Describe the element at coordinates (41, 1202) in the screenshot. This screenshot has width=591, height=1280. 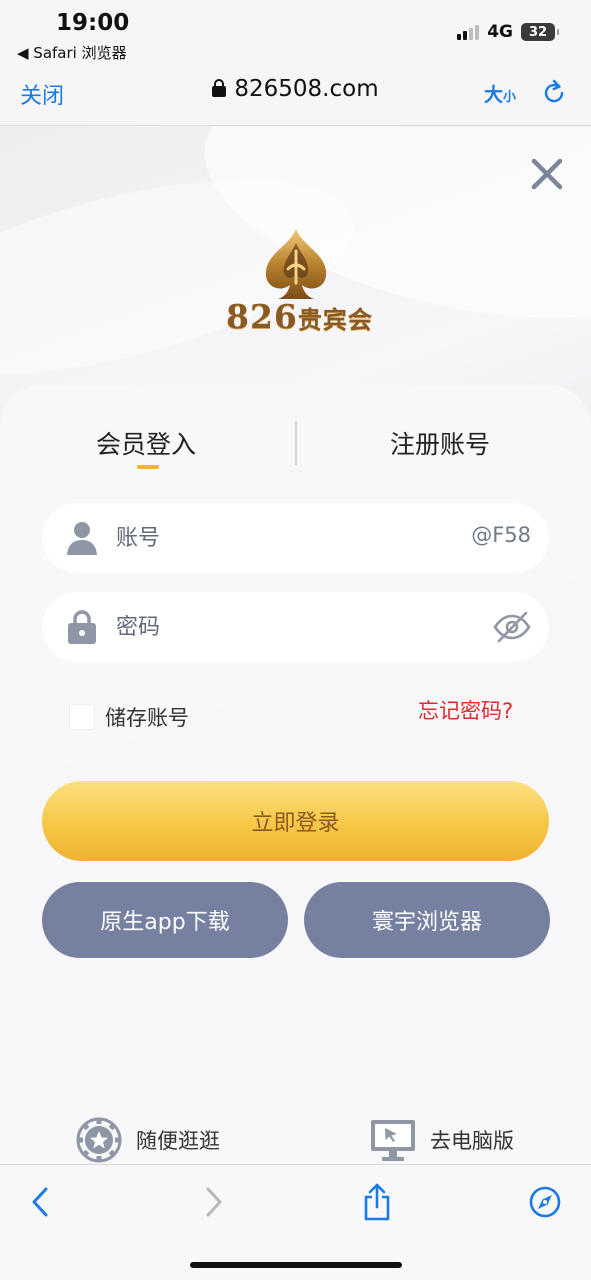
I see `back-arrow-icon` at that location.